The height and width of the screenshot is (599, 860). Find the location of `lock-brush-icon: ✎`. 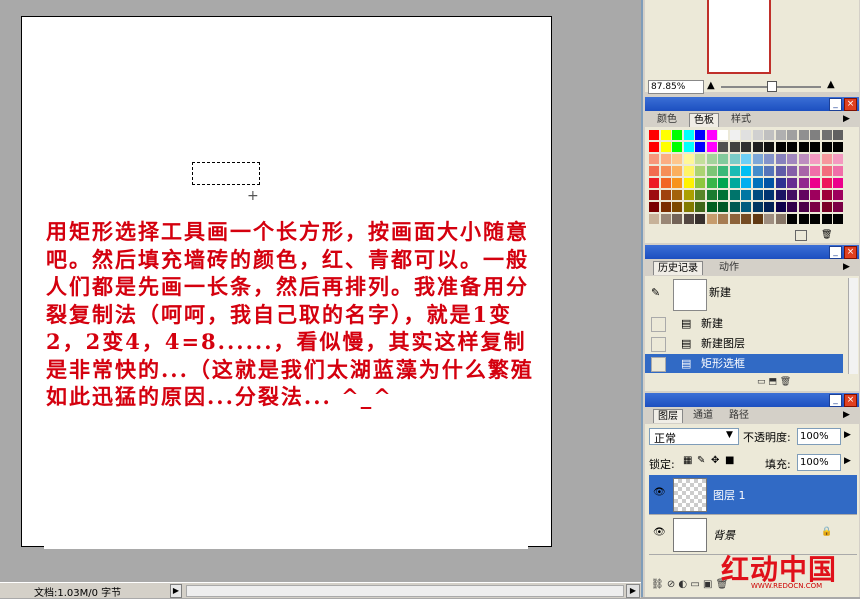

lock-brush-icon: ✎ is located at coordinates (701, 460).